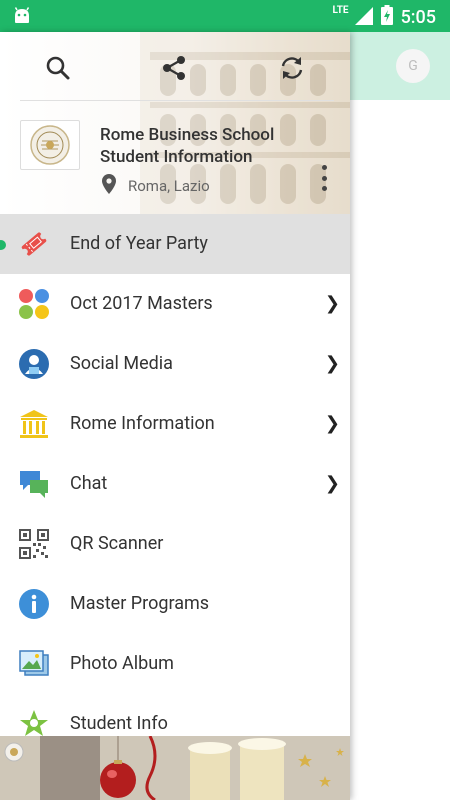 This screenshot has width=450, height=800. What do you see at coordinates (58, 68) in the screenshot?
I see `search-icon` at bounding box center [58, 68].